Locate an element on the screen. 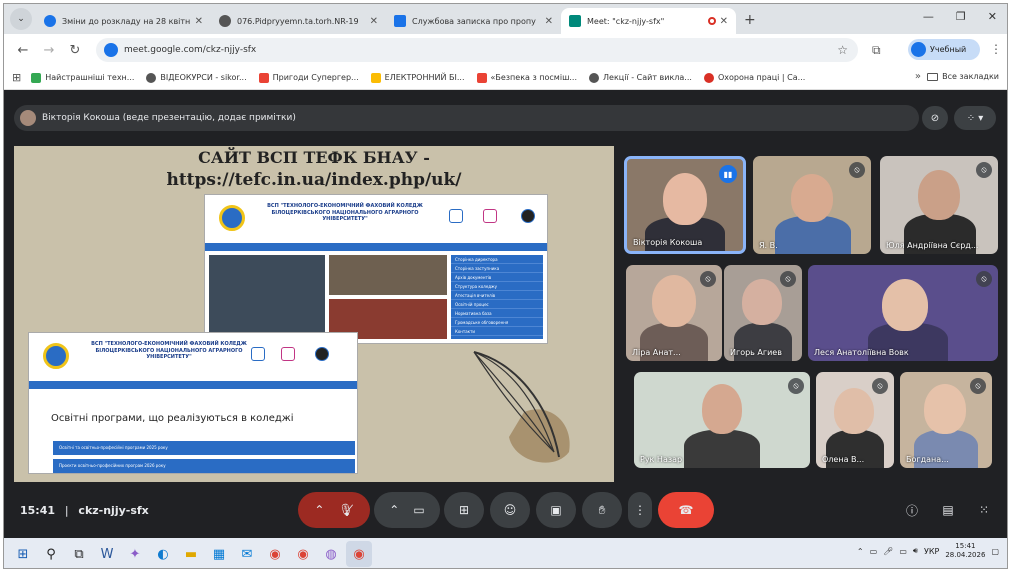 Image resolution: width=1011 pixels, height=572 pixels. display-icon: ▭ is located at coordinates (903, 551).